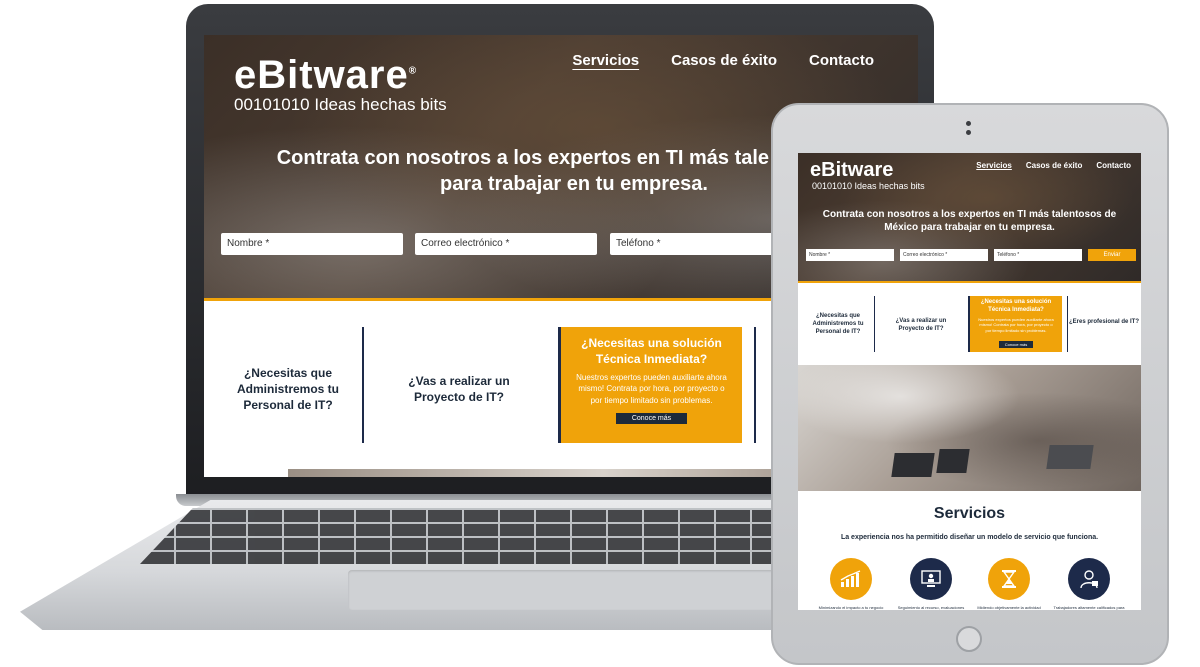 The width and height of the screenshot is (1200, 667). I want to click on tablet-home-button, so click(969, 639).